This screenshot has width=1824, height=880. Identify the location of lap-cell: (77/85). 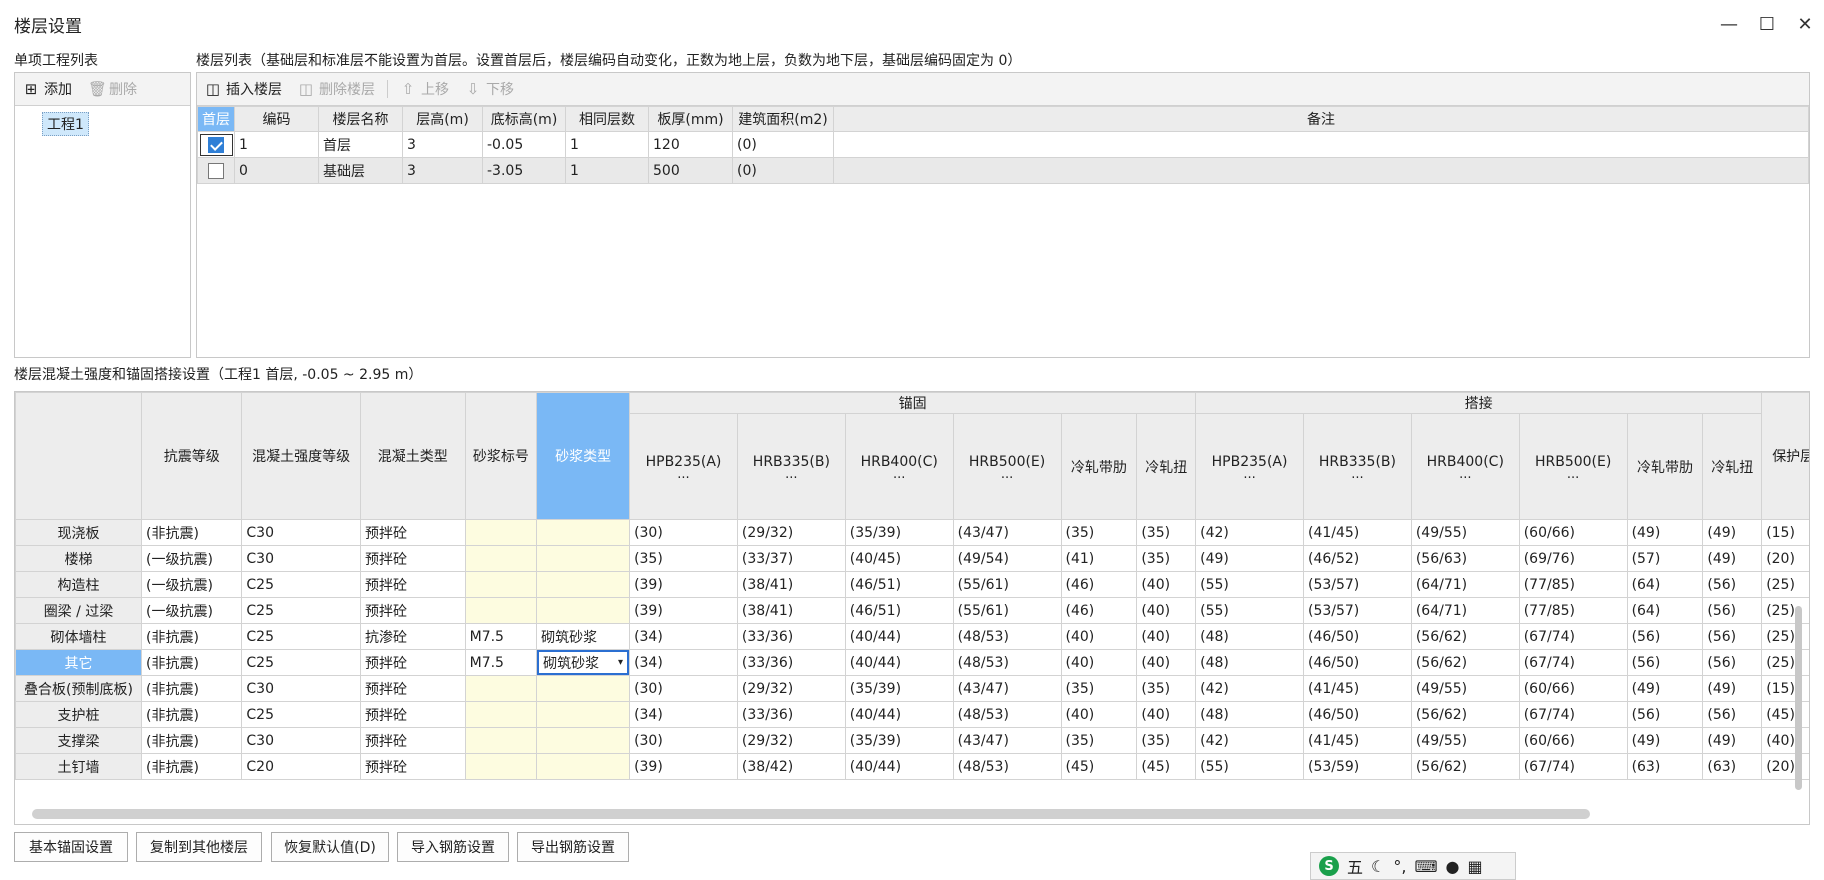
(1573, 584).